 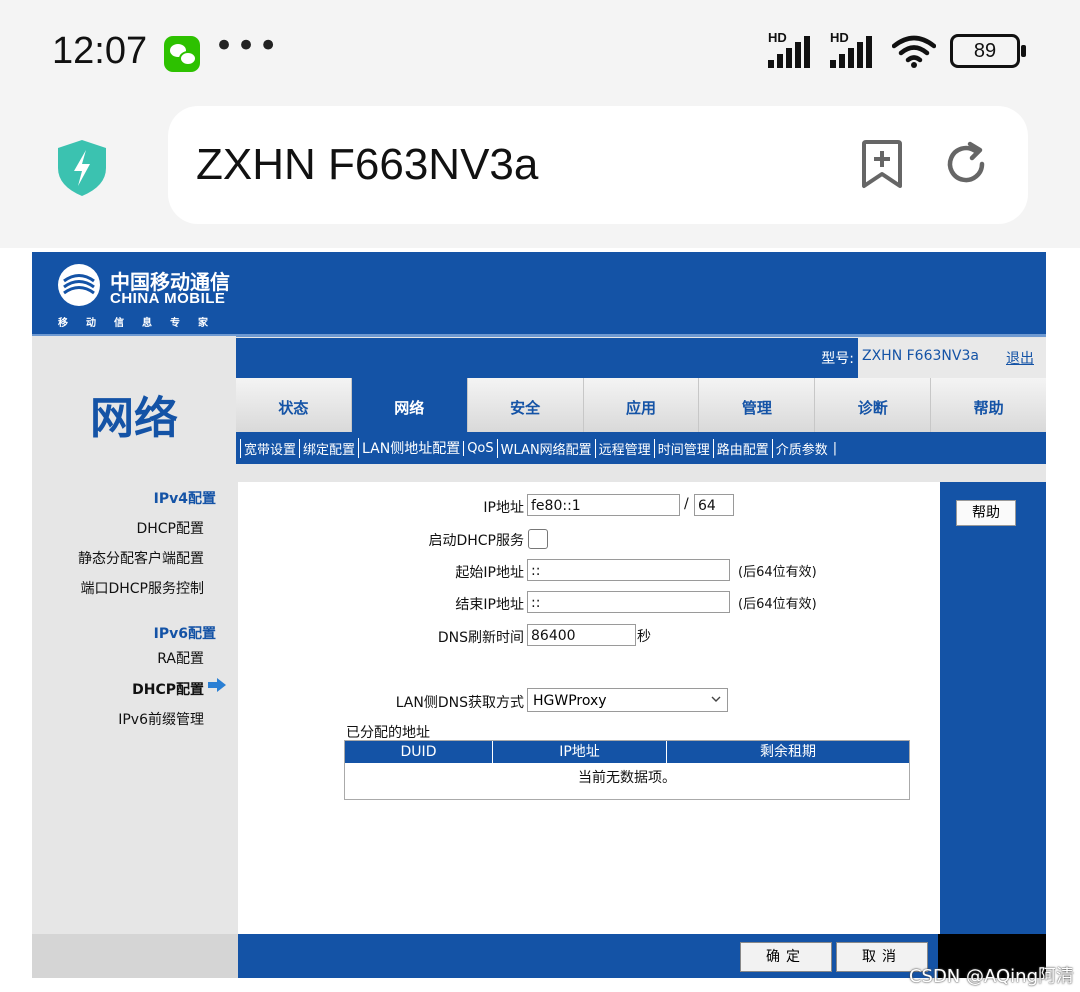 I want to click on assigned-address-label: 已分配的地址, so click(x=388, y=733).